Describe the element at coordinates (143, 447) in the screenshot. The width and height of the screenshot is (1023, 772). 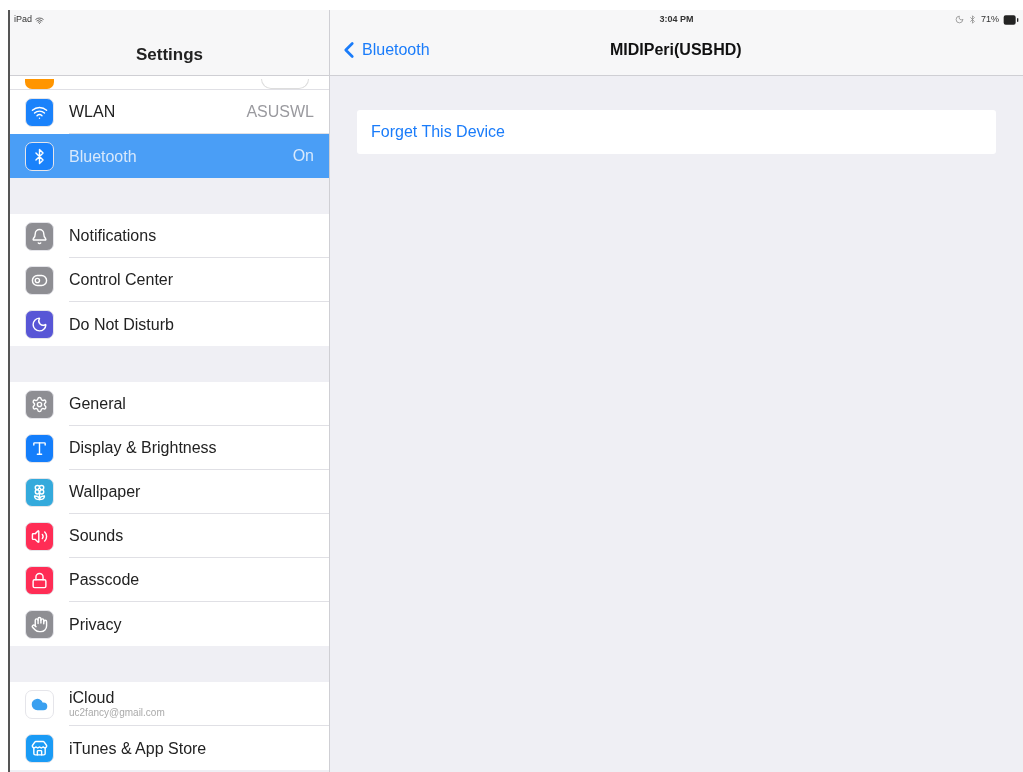
I see `row-label: Display & Brightness` at that location.